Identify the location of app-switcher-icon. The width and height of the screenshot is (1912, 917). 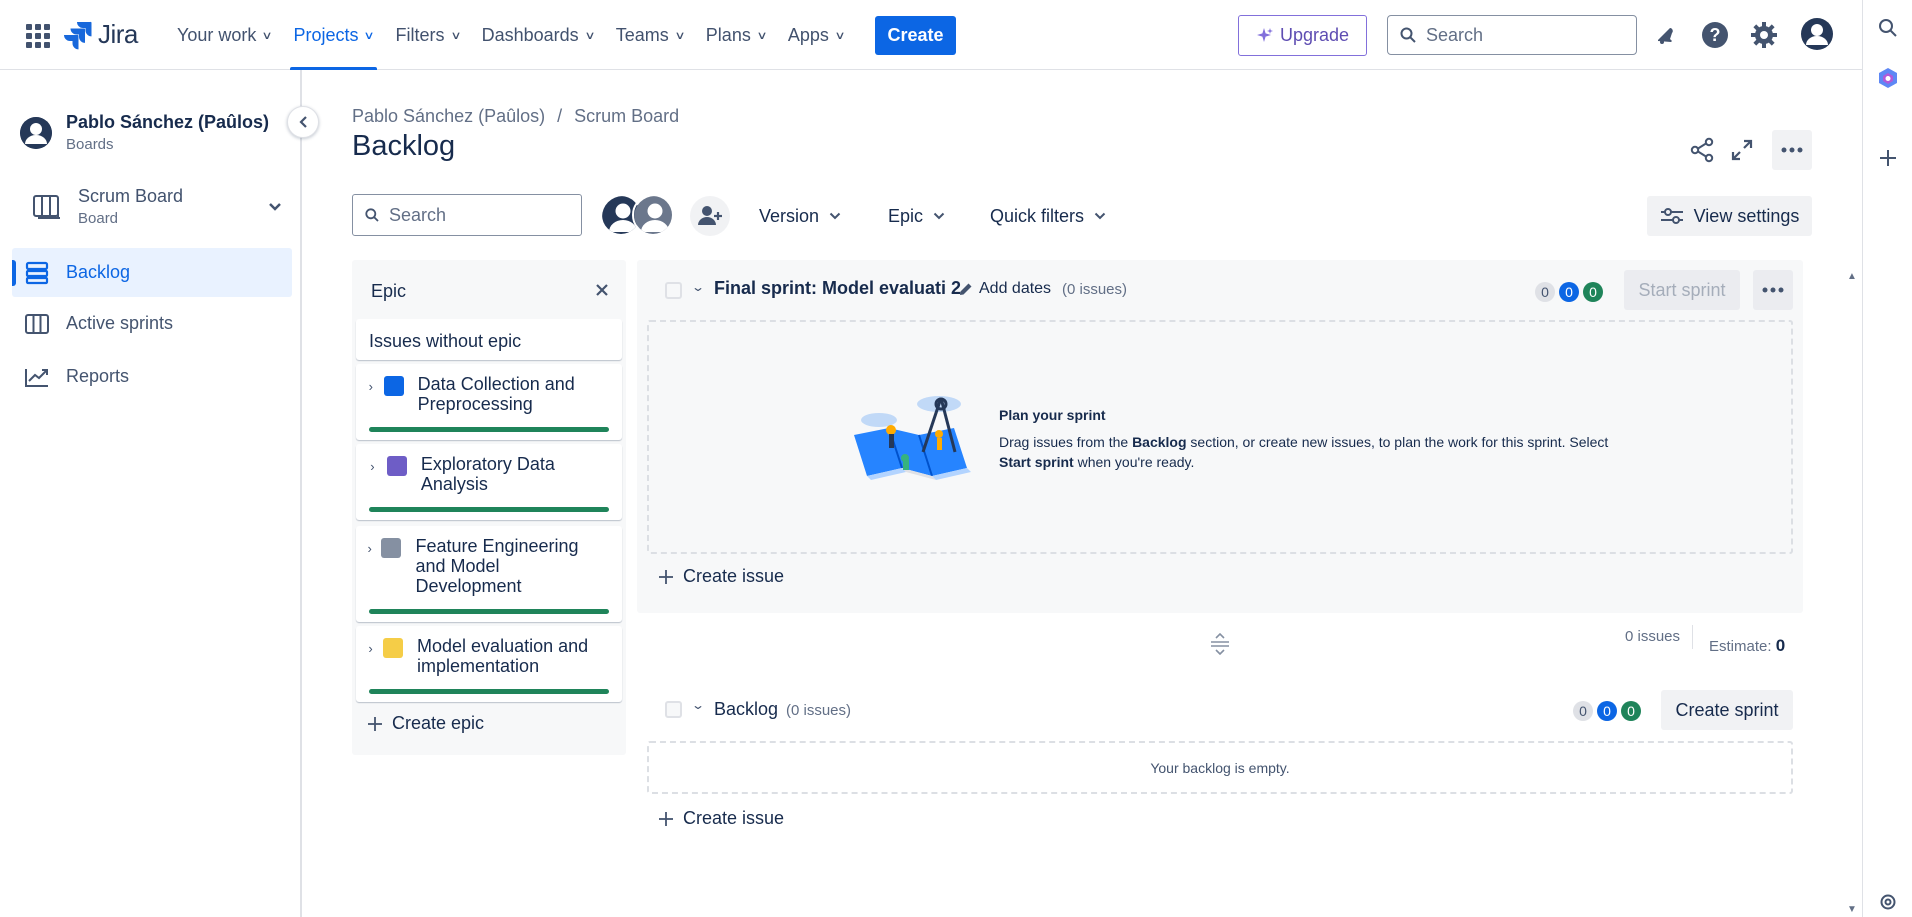
(38, 36).